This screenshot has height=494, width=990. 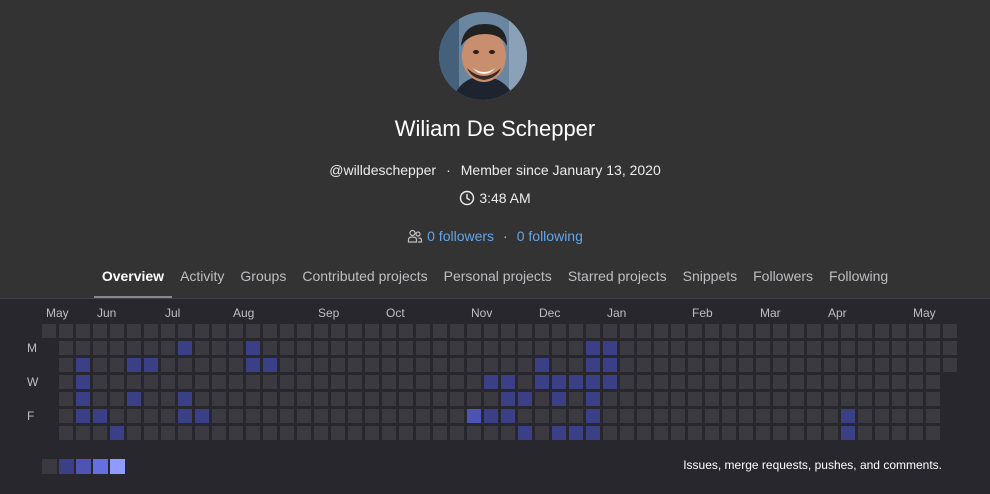 What do you see at coordinates (202, 278) in the screenshot?
I see `tab-activity: Activity` at bounding box center [202, 278].